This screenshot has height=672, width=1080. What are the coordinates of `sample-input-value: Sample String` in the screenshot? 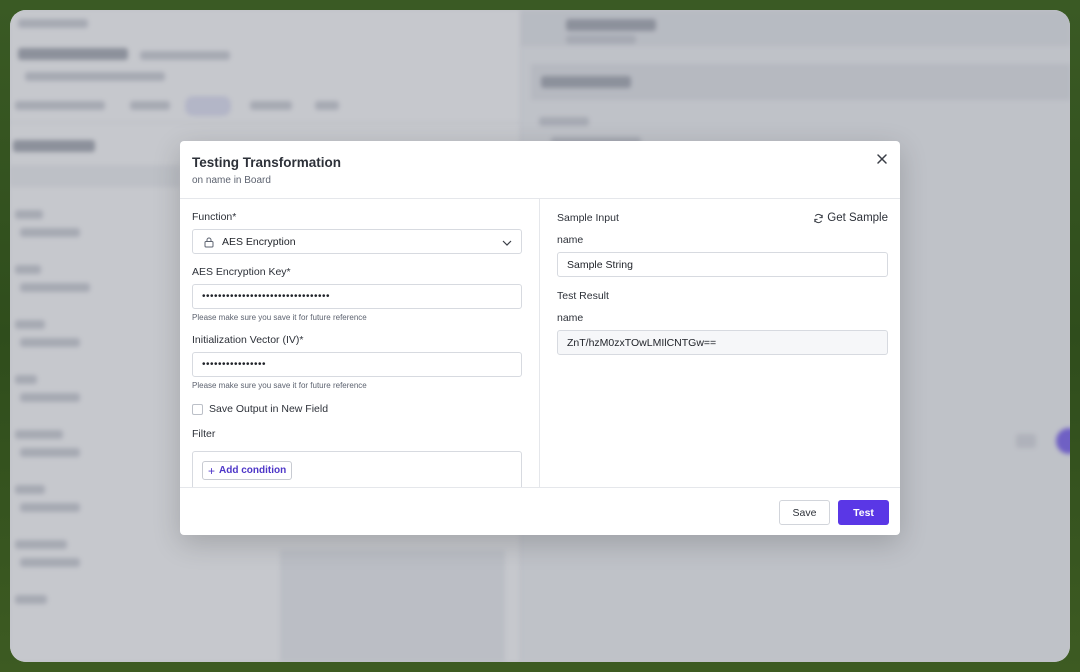 It's located at (600, 264).